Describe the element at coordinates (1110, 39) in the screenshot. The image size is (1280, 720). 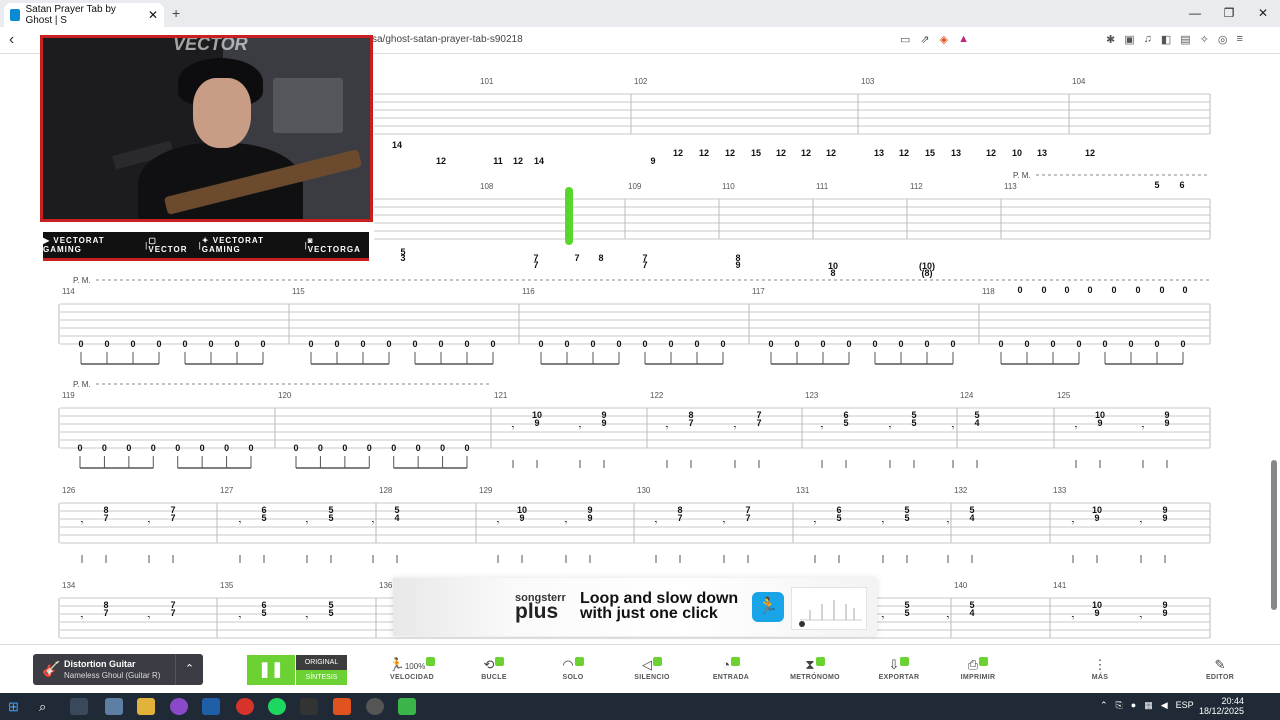
I see `extensions-icon: ✱` at that location.